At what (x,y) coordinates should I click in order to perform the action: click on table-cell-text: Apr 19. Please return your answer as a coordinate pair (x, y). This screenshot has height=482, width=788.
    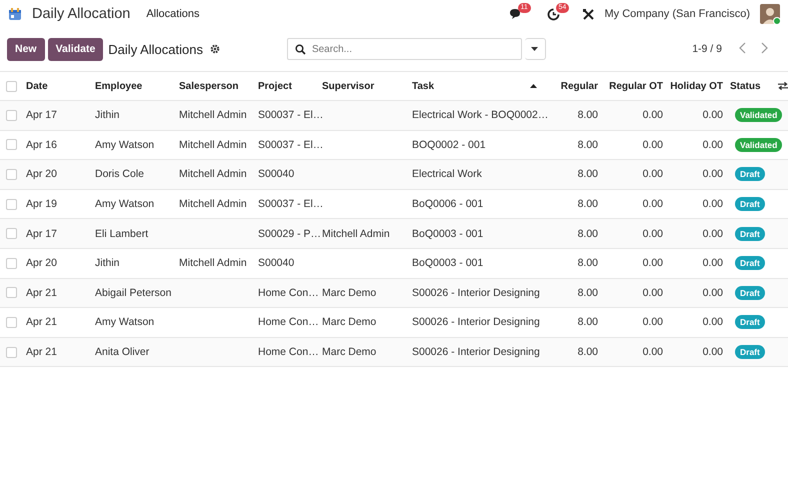
    Looking at the image, I should click on (42, 204).